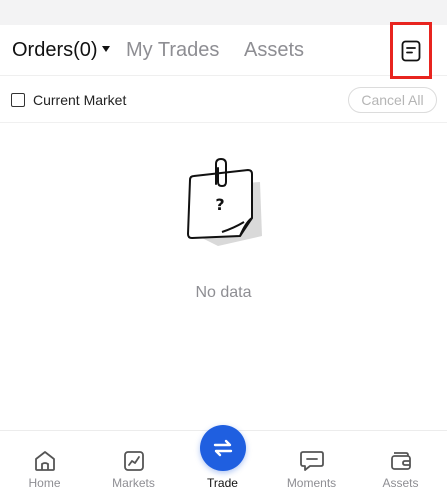 This screenshot has height=501, width=447. What do you see at coordinates (105, 48) in the screenshot?
I see `caret-down-icon` at bounding box center [105, 48].